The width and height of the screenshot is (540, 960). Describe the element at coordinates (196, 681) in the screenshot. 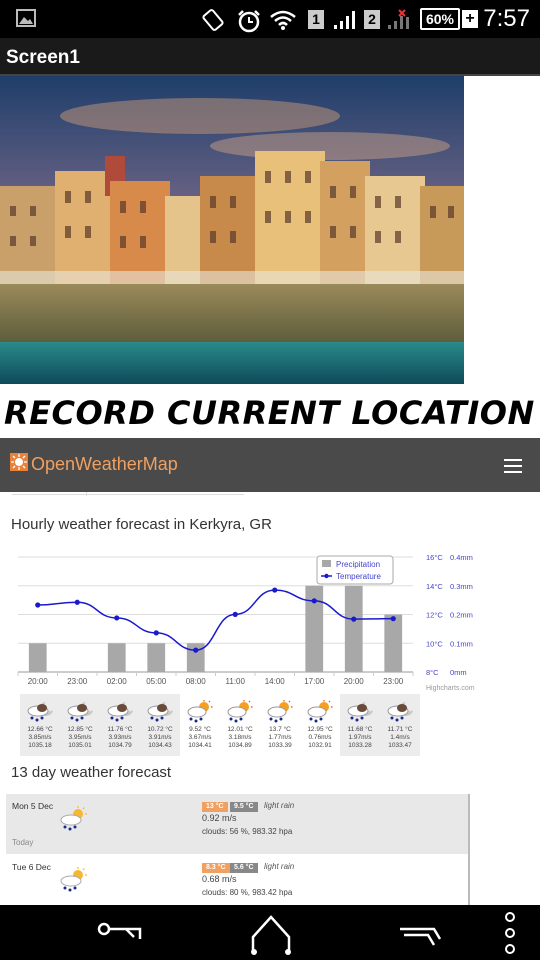

I see `x-tick-label: 08:00` at that location.